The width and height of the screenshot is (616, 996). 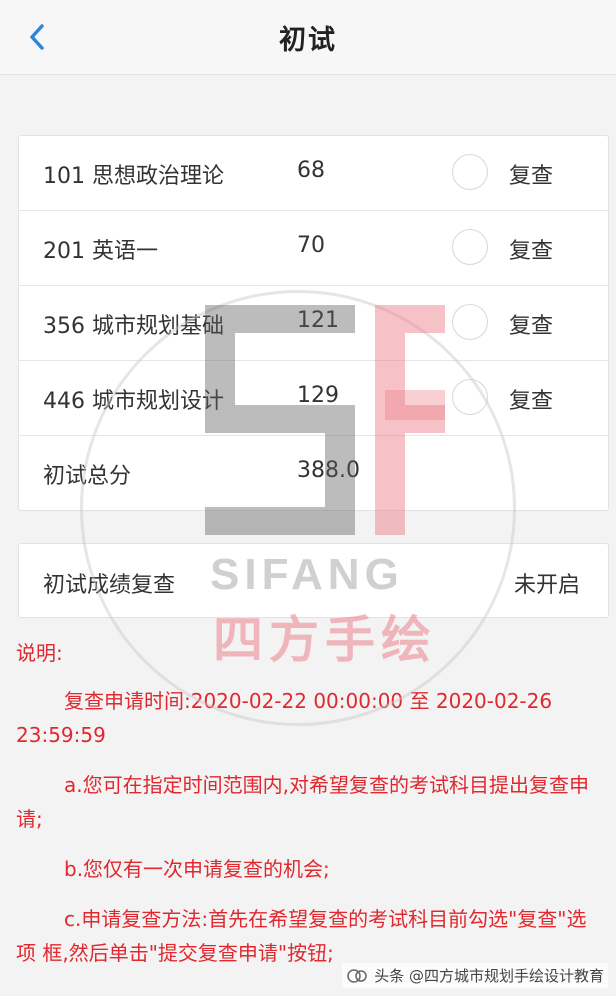 I want to click on page-title: 初试, so click(x=308, y=40).